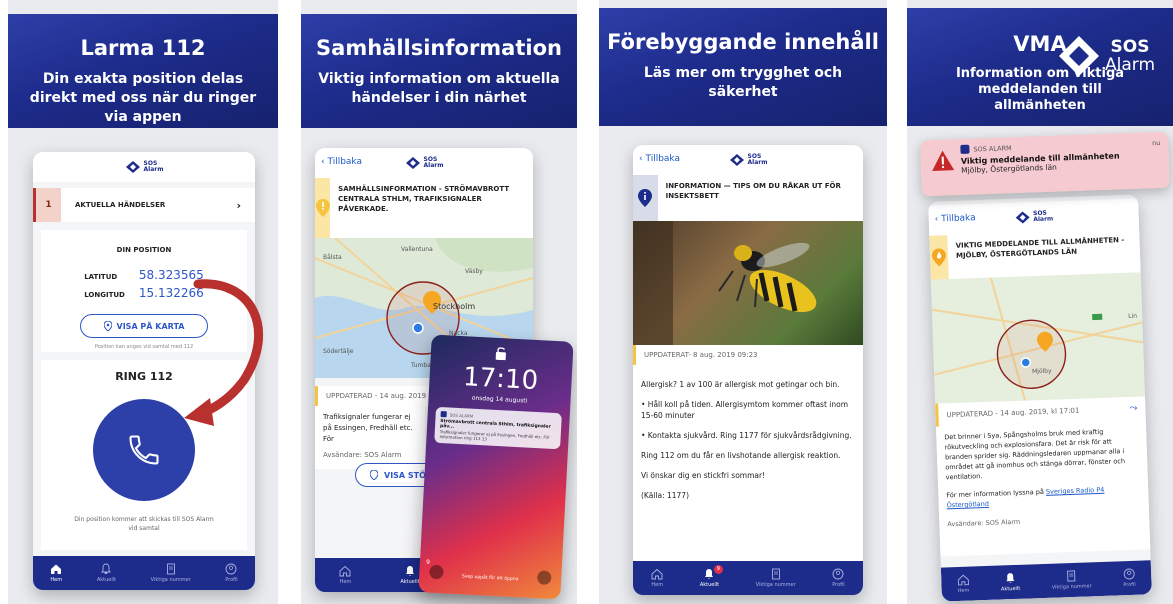  I want to click on camera-icon, so click(544, 578).